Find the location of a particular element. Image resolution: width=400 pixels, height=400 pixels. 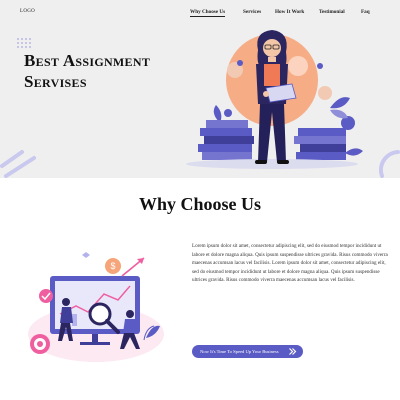

speed-up-business-button: Now It's Time To Speed Up Your Business is located at coordinates (247, 351).